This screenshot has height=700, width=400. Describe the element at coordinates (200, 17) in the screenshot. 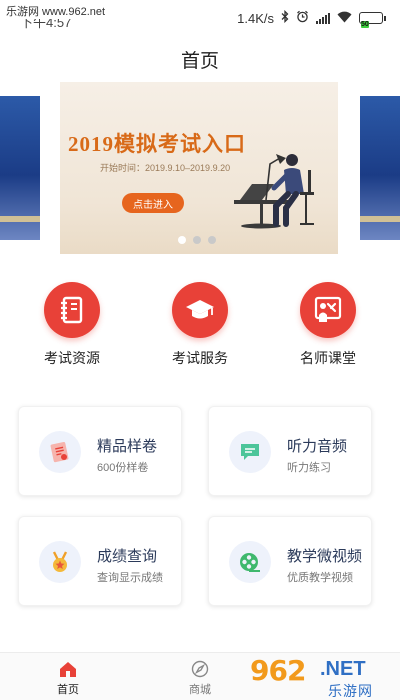

I see `status-bar: 乐游网 www.962.net 下午4:57 1.4K/s 50` at that location.